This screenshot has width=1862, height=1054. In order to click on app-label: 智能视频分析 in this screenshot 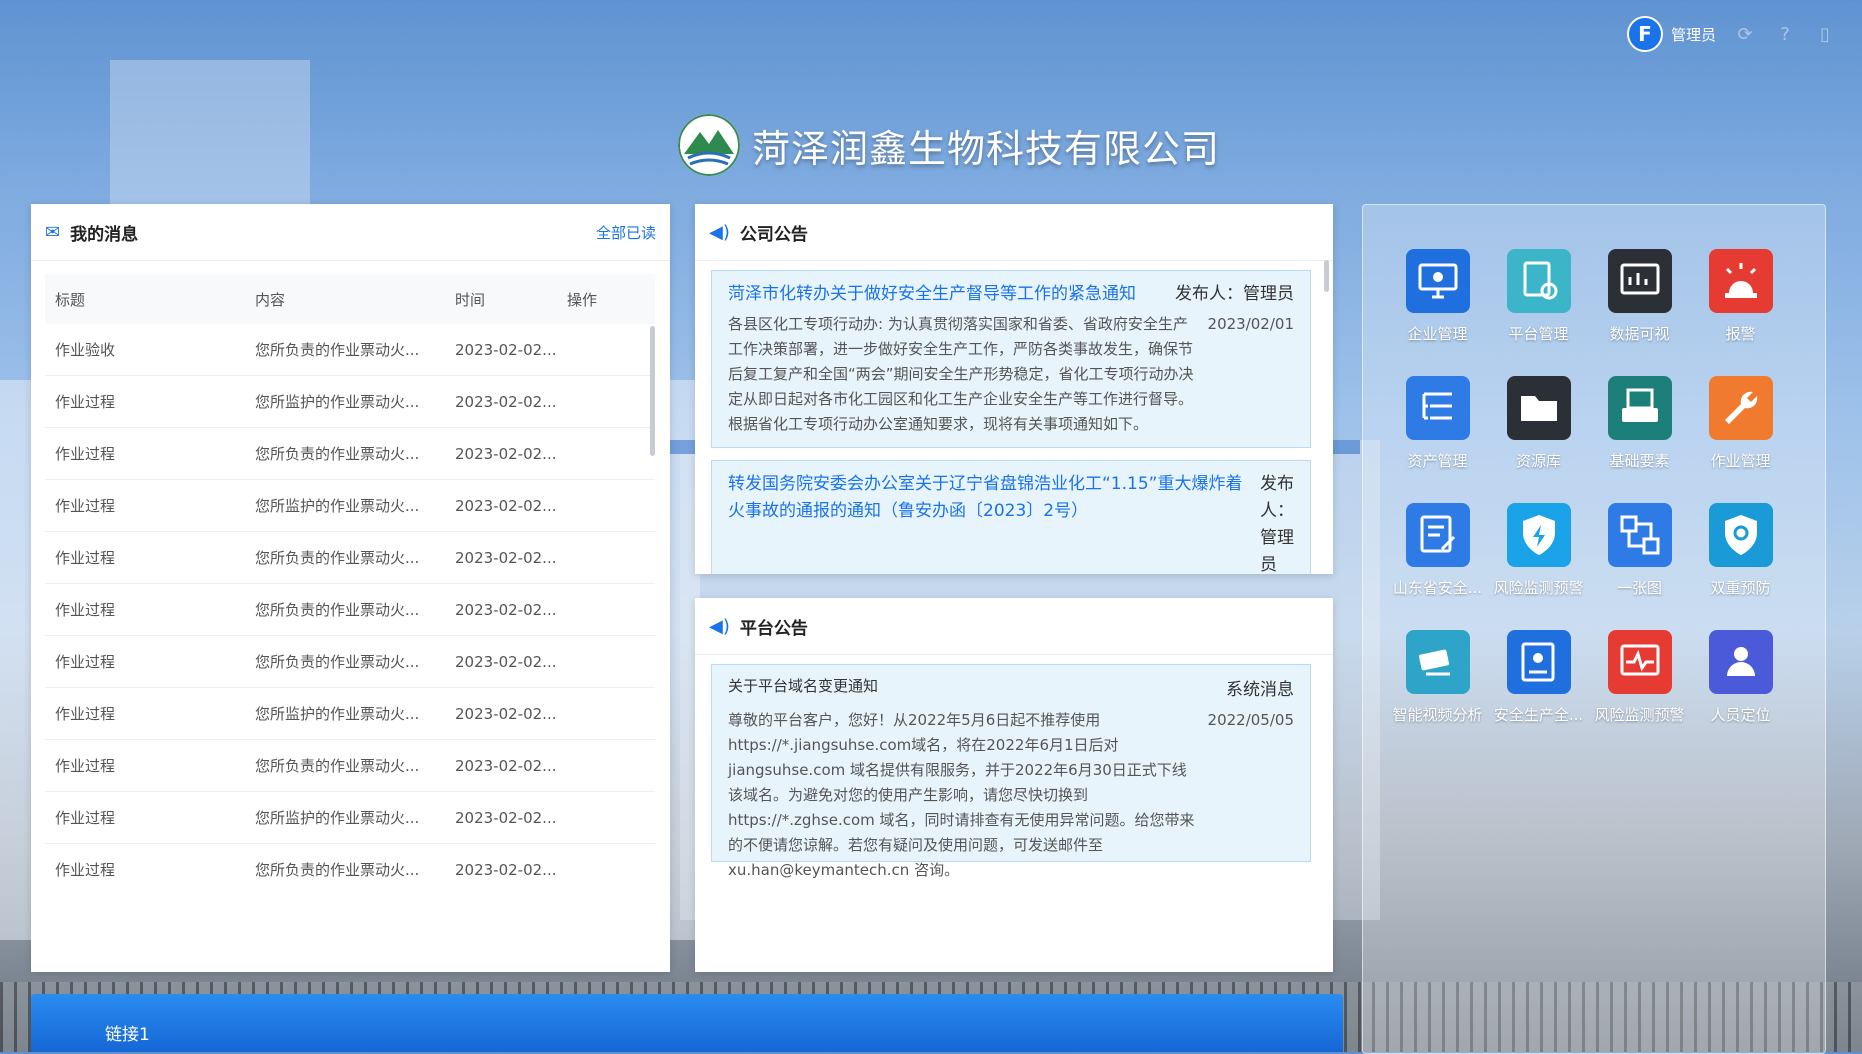, I will do `click(1437, 715)`.